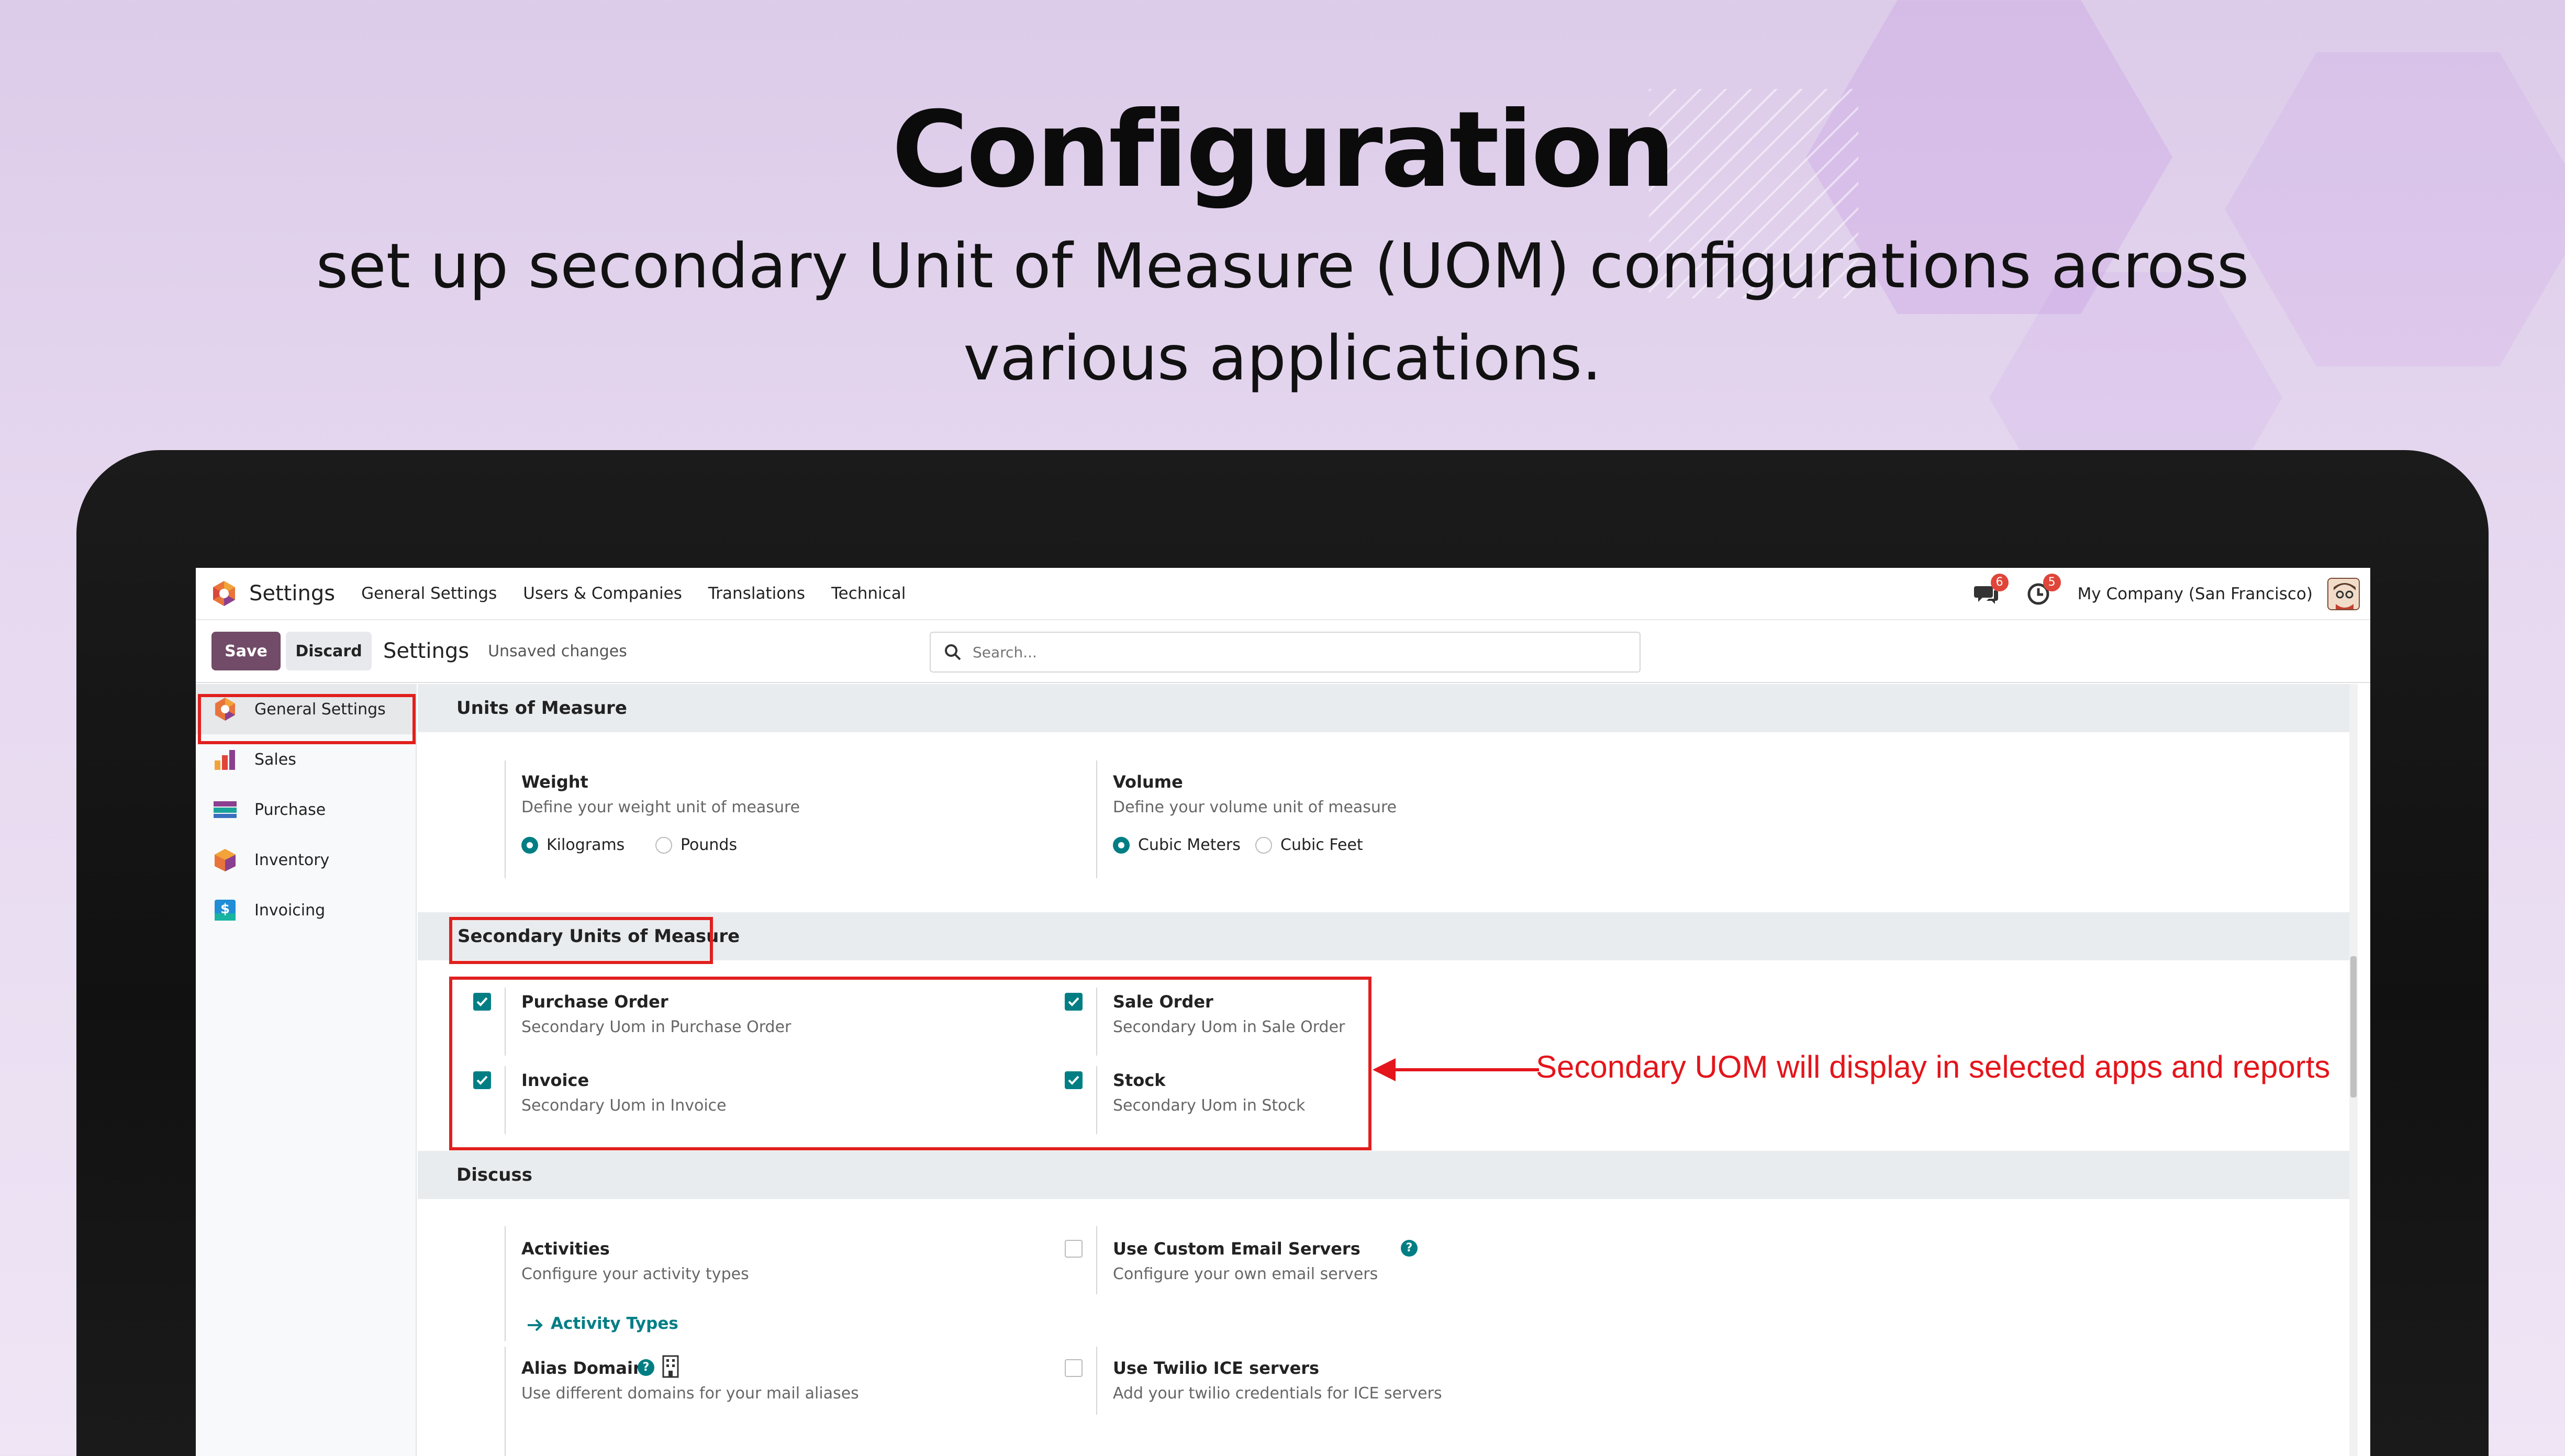  Describe the element at coordinates (1216, 1368) in the screenshot. I see `setting-title: Use Twilio ICE servers` at that location.